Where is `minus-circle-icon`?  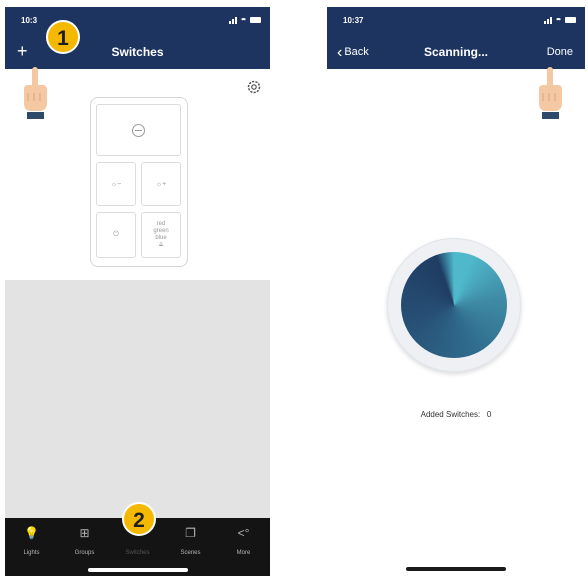
minus-circle-icon is located at coordinates (138, 130).